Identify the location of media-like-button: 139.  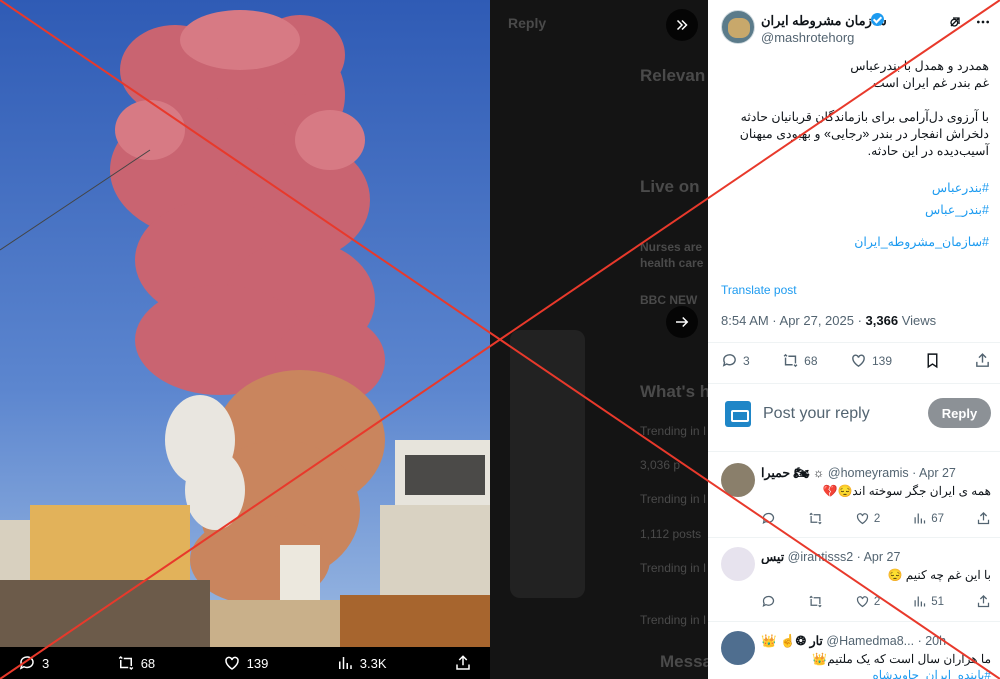
(246, 663).